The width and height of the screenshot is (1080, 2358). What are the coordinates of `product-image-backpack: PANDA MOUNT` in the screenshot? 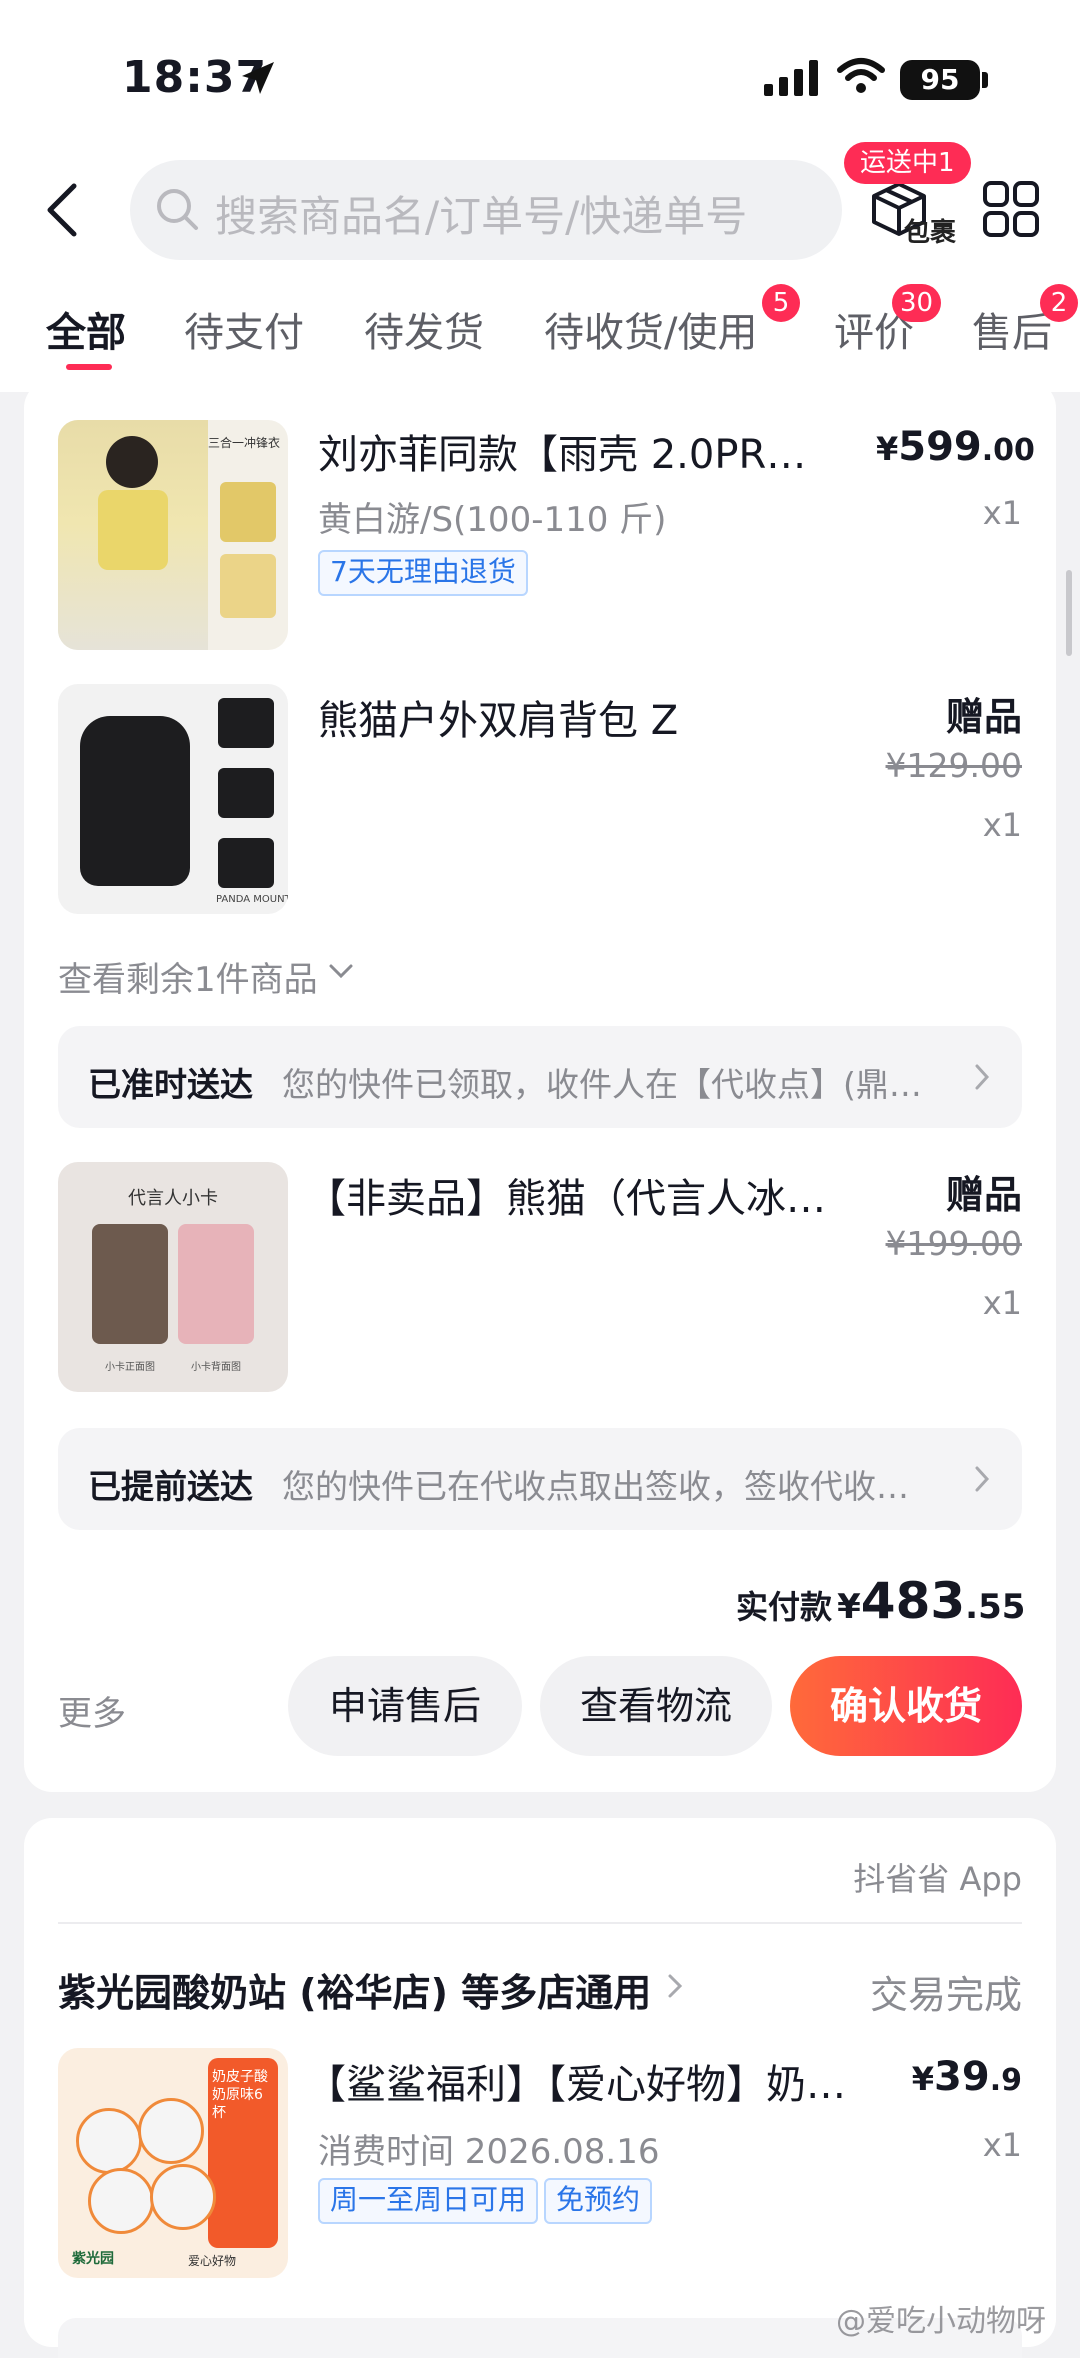 It's located at (173, 799).